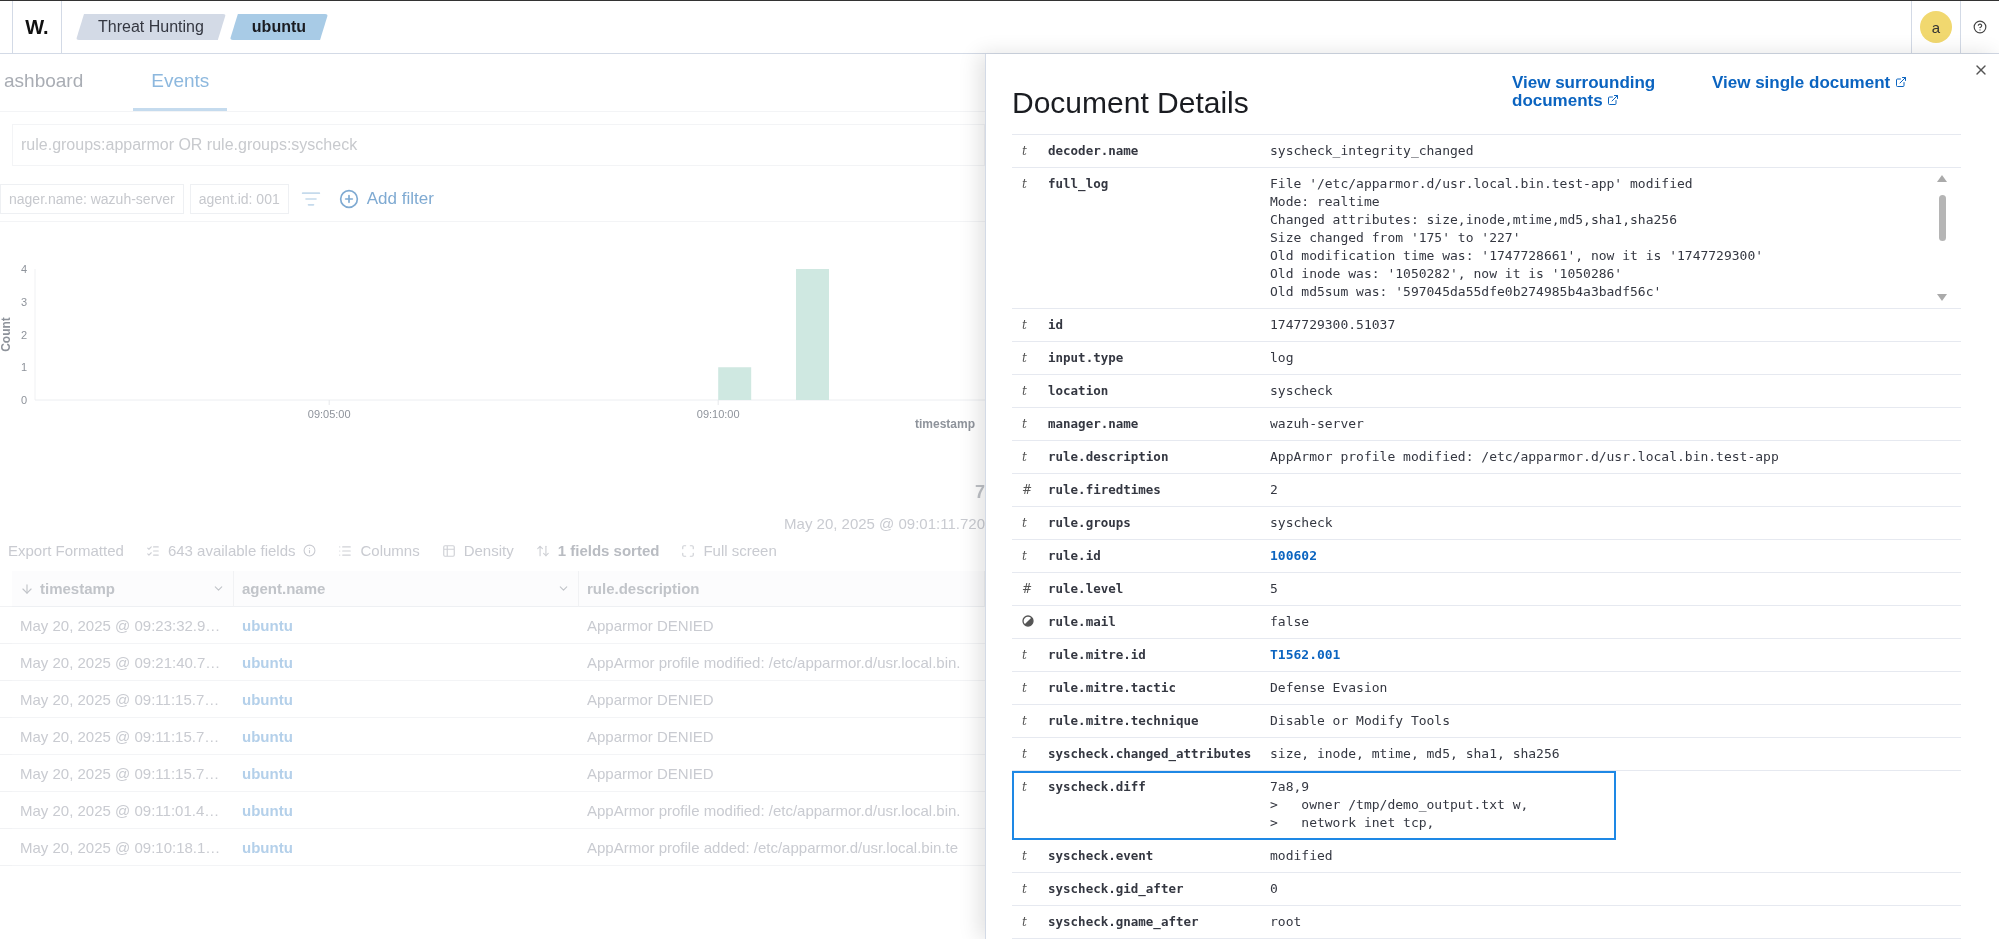 The height and width of the screenshot is (939, 1999). What do you see at coordinates (78, 588) in the screenshot?
I see `column-title: timestamp` at bounding box center [78, 588].